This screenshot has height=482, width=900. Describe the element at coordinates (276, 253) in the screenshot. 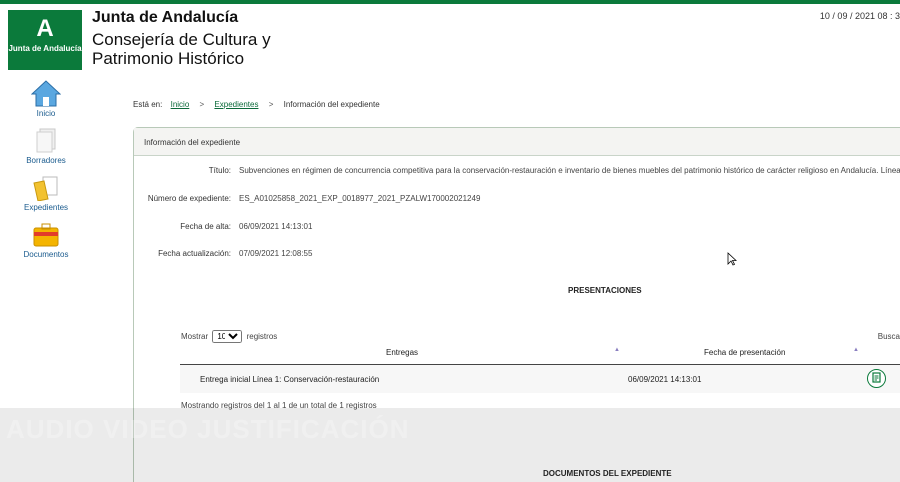

I see `fecha-actualizacion-value: 07/09/2021 12:08:55` at that location.